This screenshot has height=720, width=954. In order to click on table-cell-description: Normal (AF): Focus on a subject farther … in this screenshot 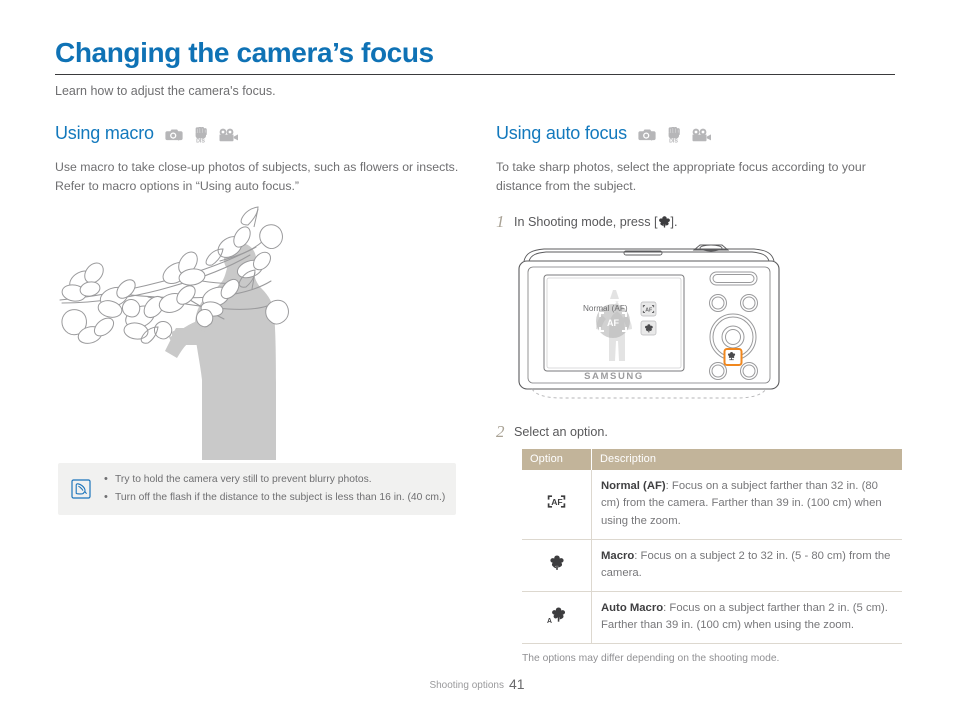, I will do `click(746, 505)`.